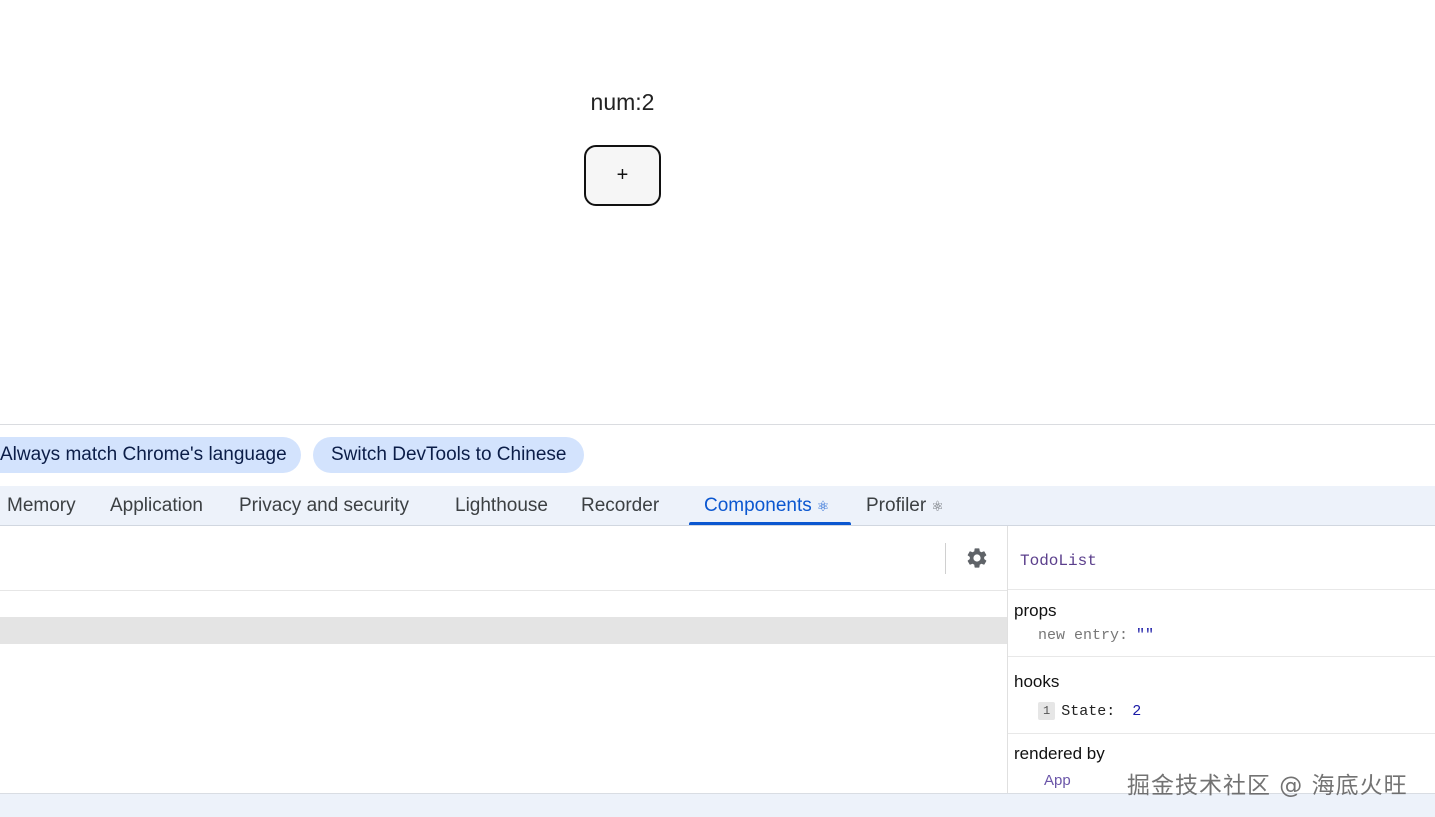 The height and width of the screenshot is (817, 1435). I want to click on switch-language-button: Switch DevTools to Chinese, so click(448, 455).